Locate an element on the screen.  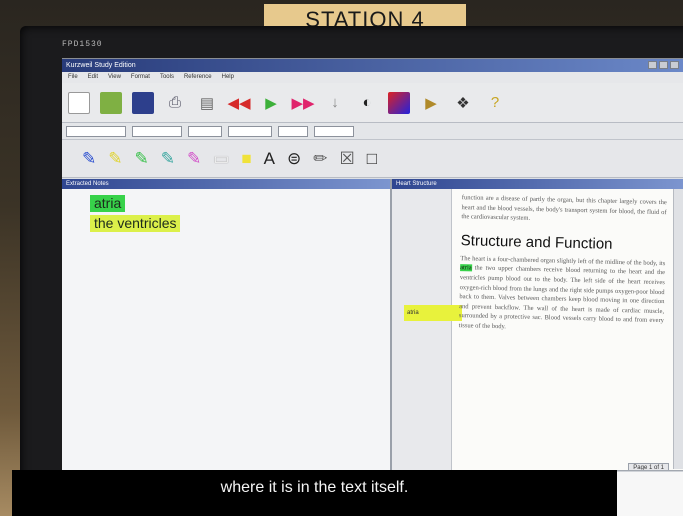
menu-help: Help is located at coordinates (228, 77).